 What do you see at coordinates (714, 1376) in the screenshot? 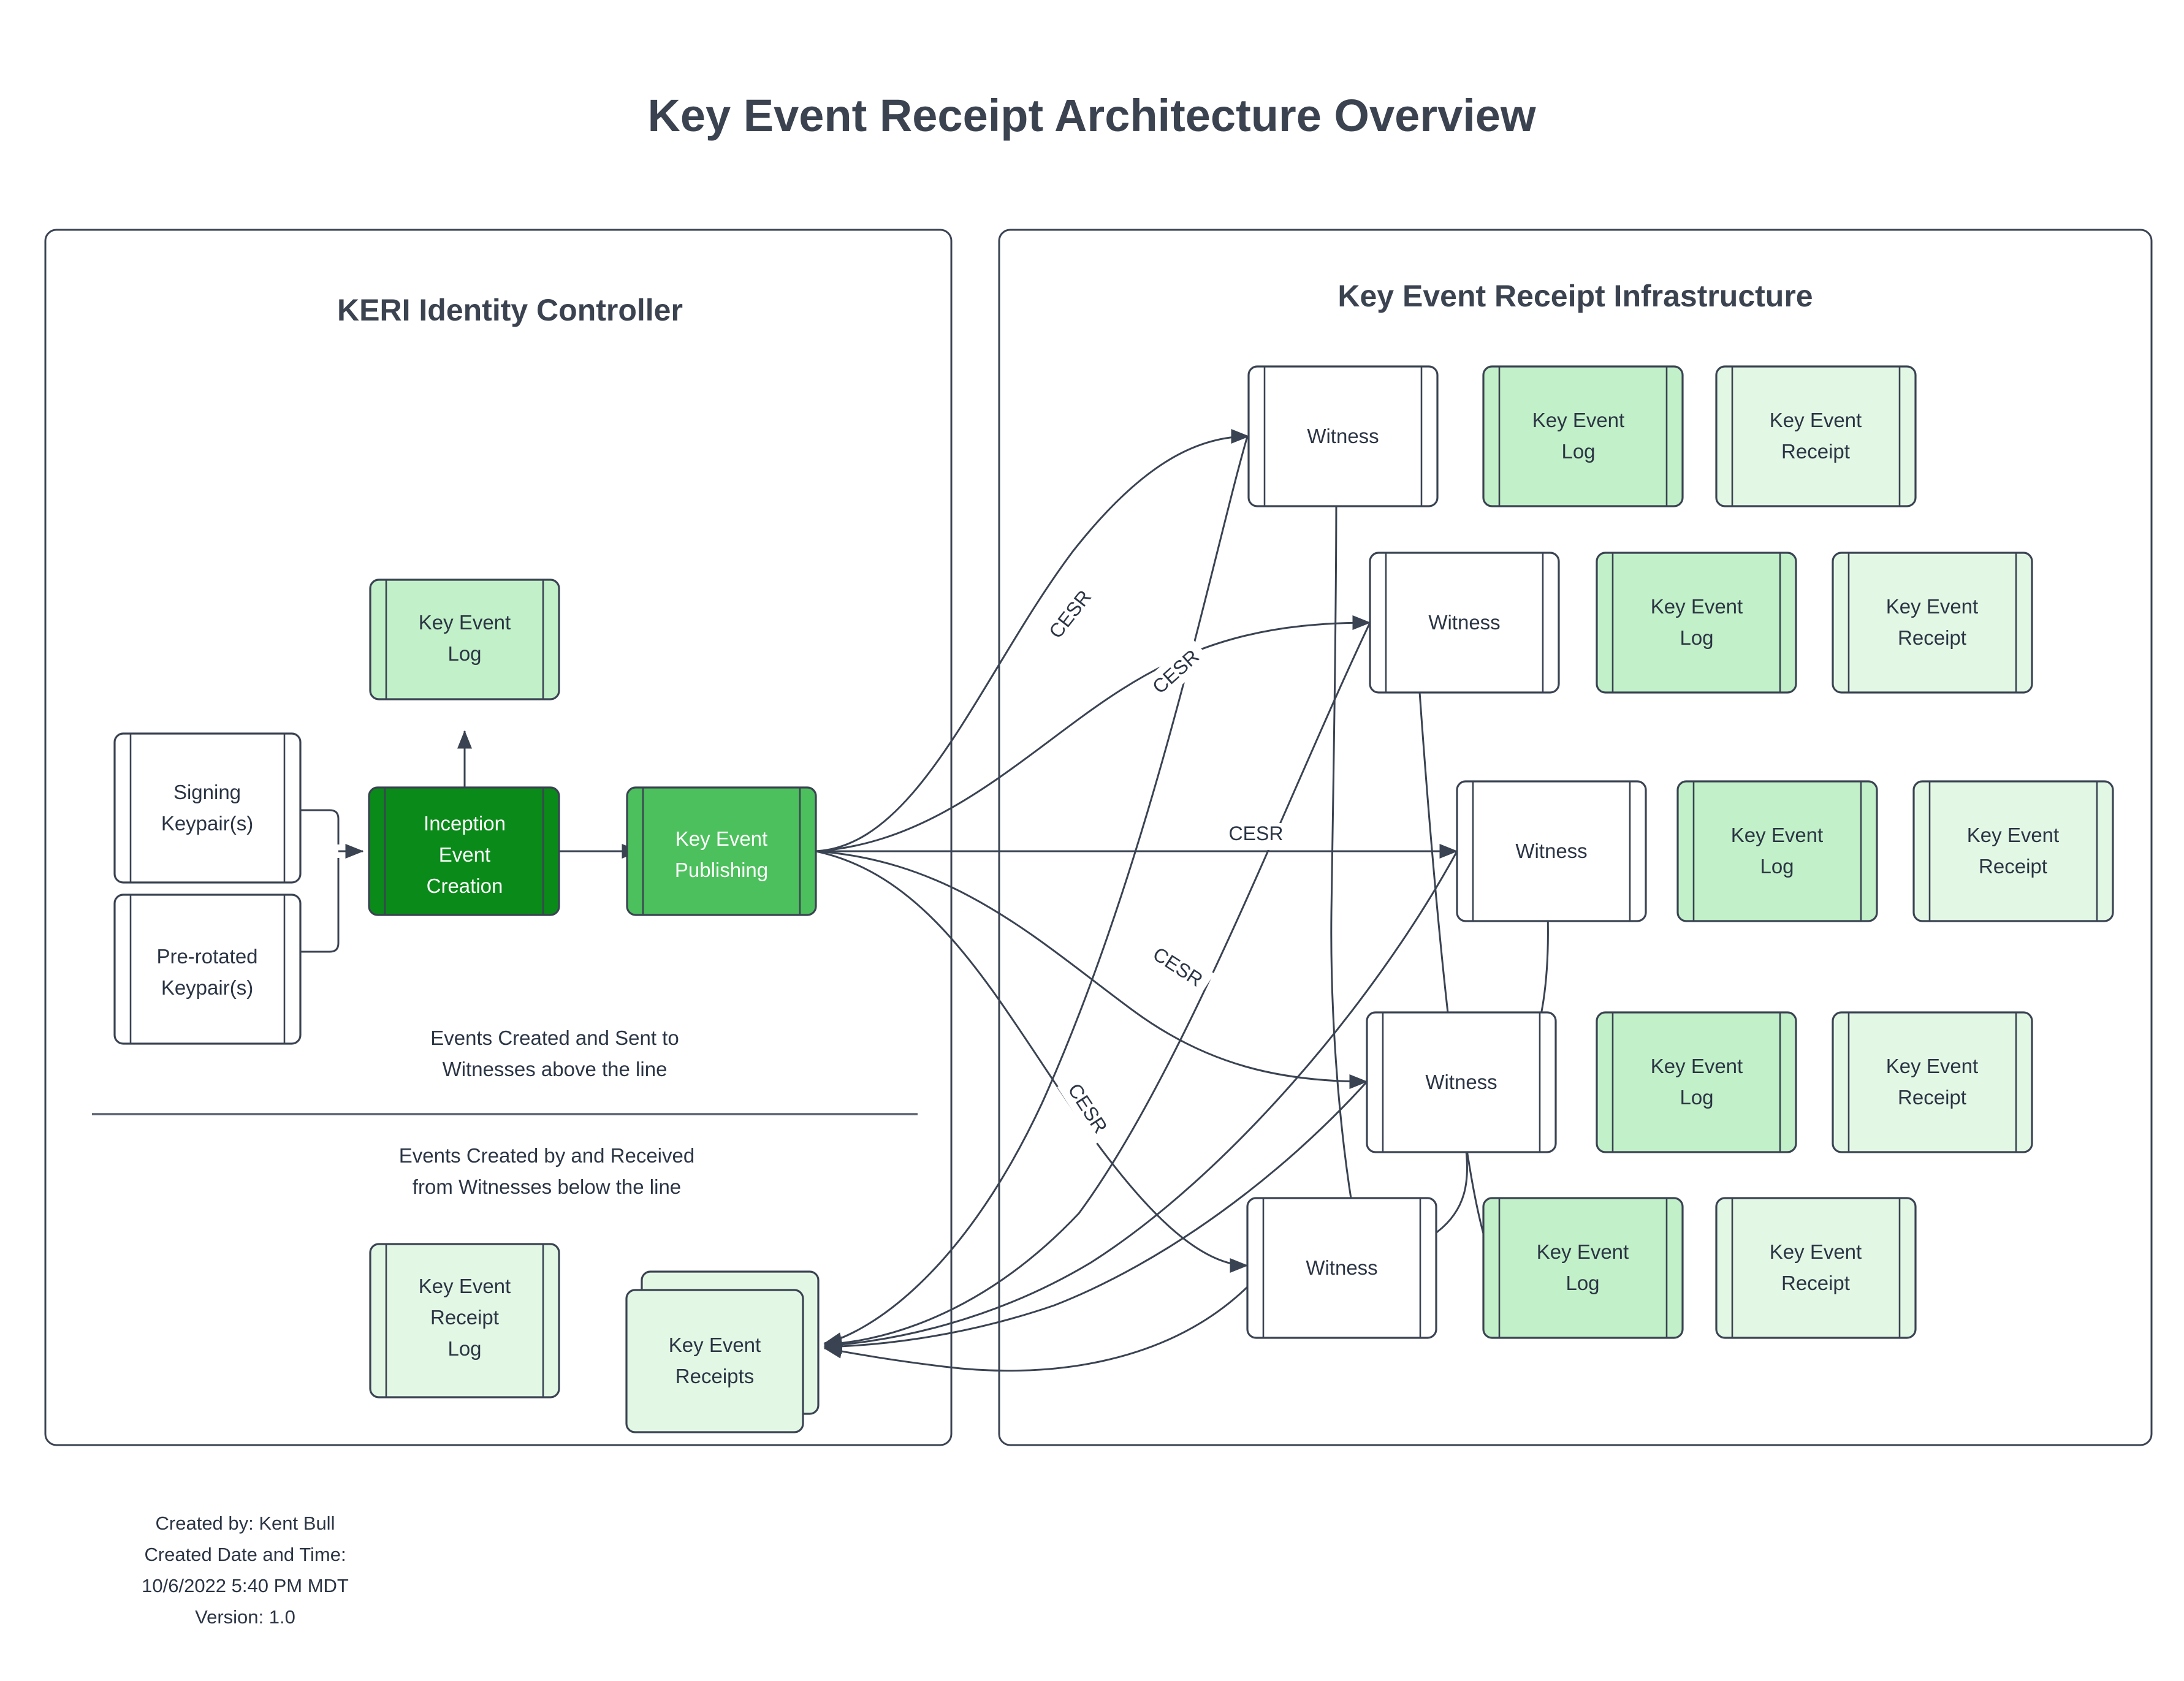
I see `node-label-line2: Receipts` at bounding box center [714, 1376].